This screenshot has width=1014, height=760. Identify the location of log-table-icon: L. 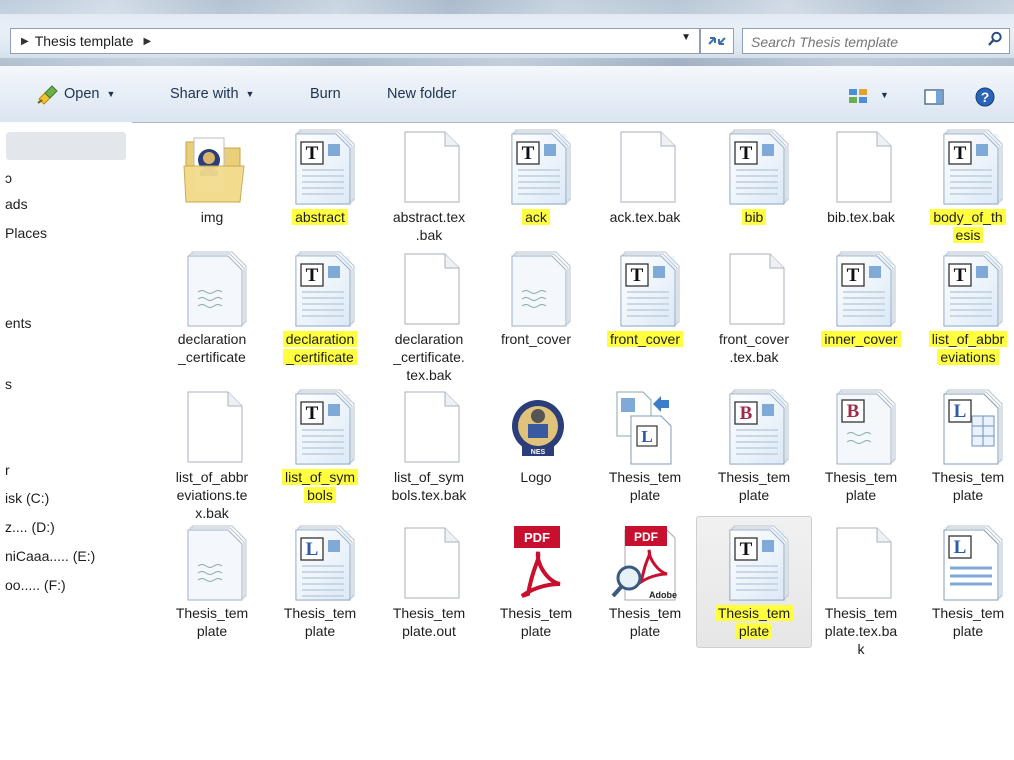
(973, 427).